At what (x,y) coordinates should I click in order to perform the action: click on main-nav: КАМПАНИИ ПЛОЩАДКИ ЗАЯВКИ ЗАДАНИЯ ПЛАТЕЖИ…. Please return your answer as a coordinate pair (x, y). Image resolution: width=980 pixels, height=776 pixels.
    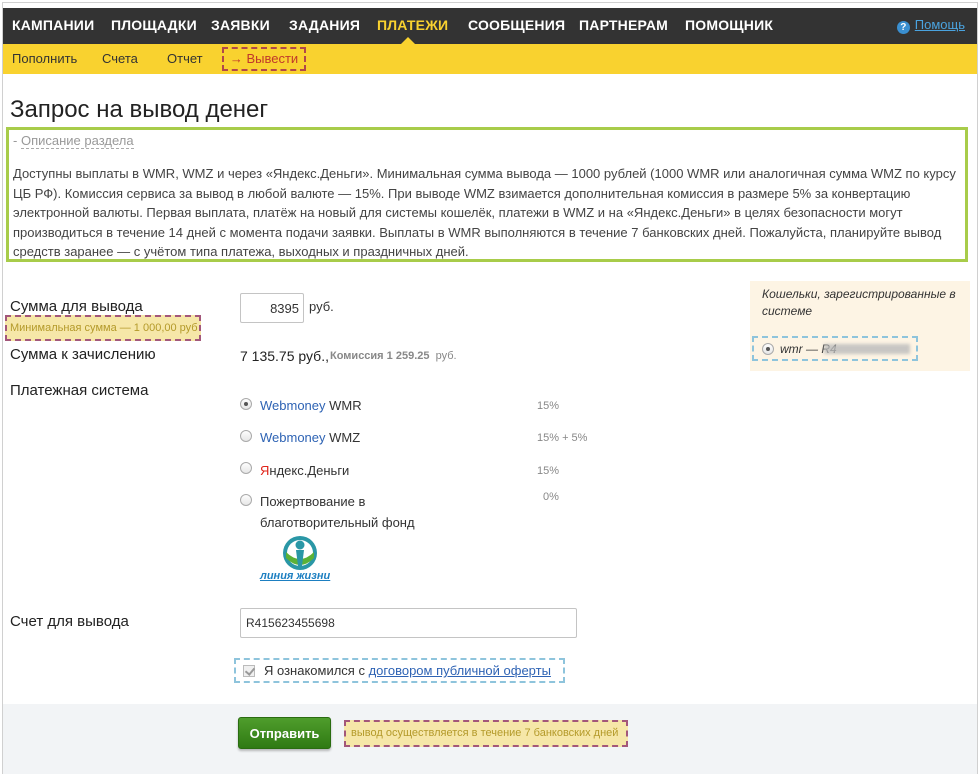
    Looking at the image, I should click on (490, 26).